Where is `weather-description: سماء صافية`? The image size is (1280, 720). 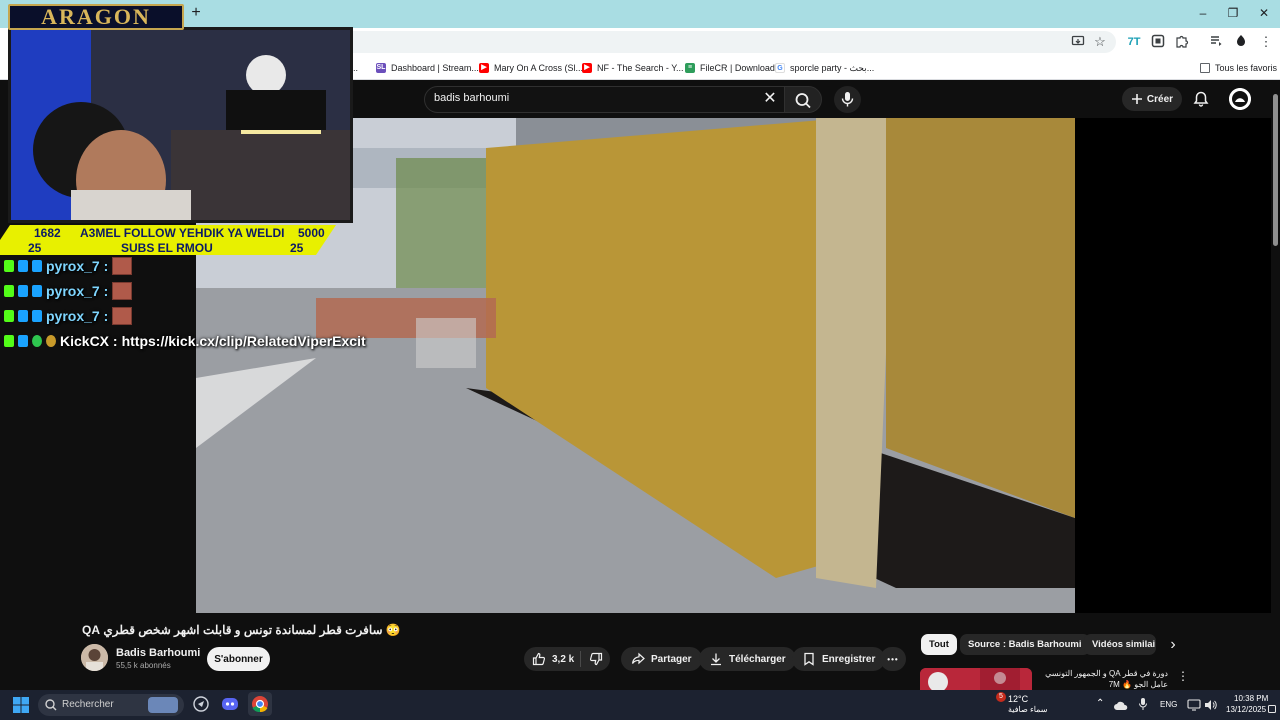
weather-description: سماء صافية is located at coordinates (1028, 709).